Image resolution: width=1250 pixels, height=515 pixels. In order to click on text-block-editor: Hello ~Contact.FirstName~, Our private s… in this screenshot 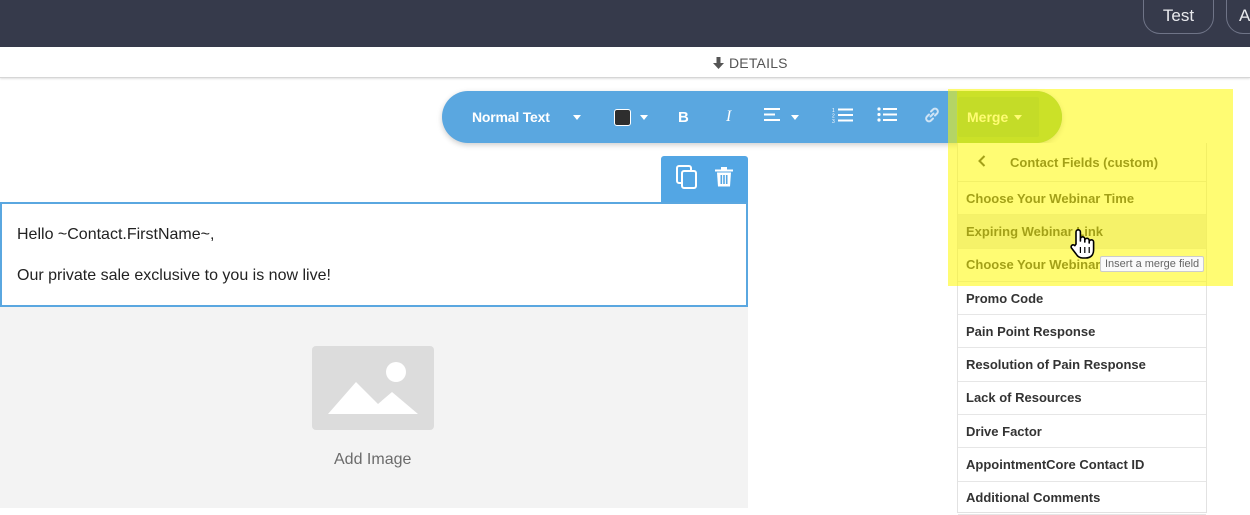, I will do `click(374, 254)`.